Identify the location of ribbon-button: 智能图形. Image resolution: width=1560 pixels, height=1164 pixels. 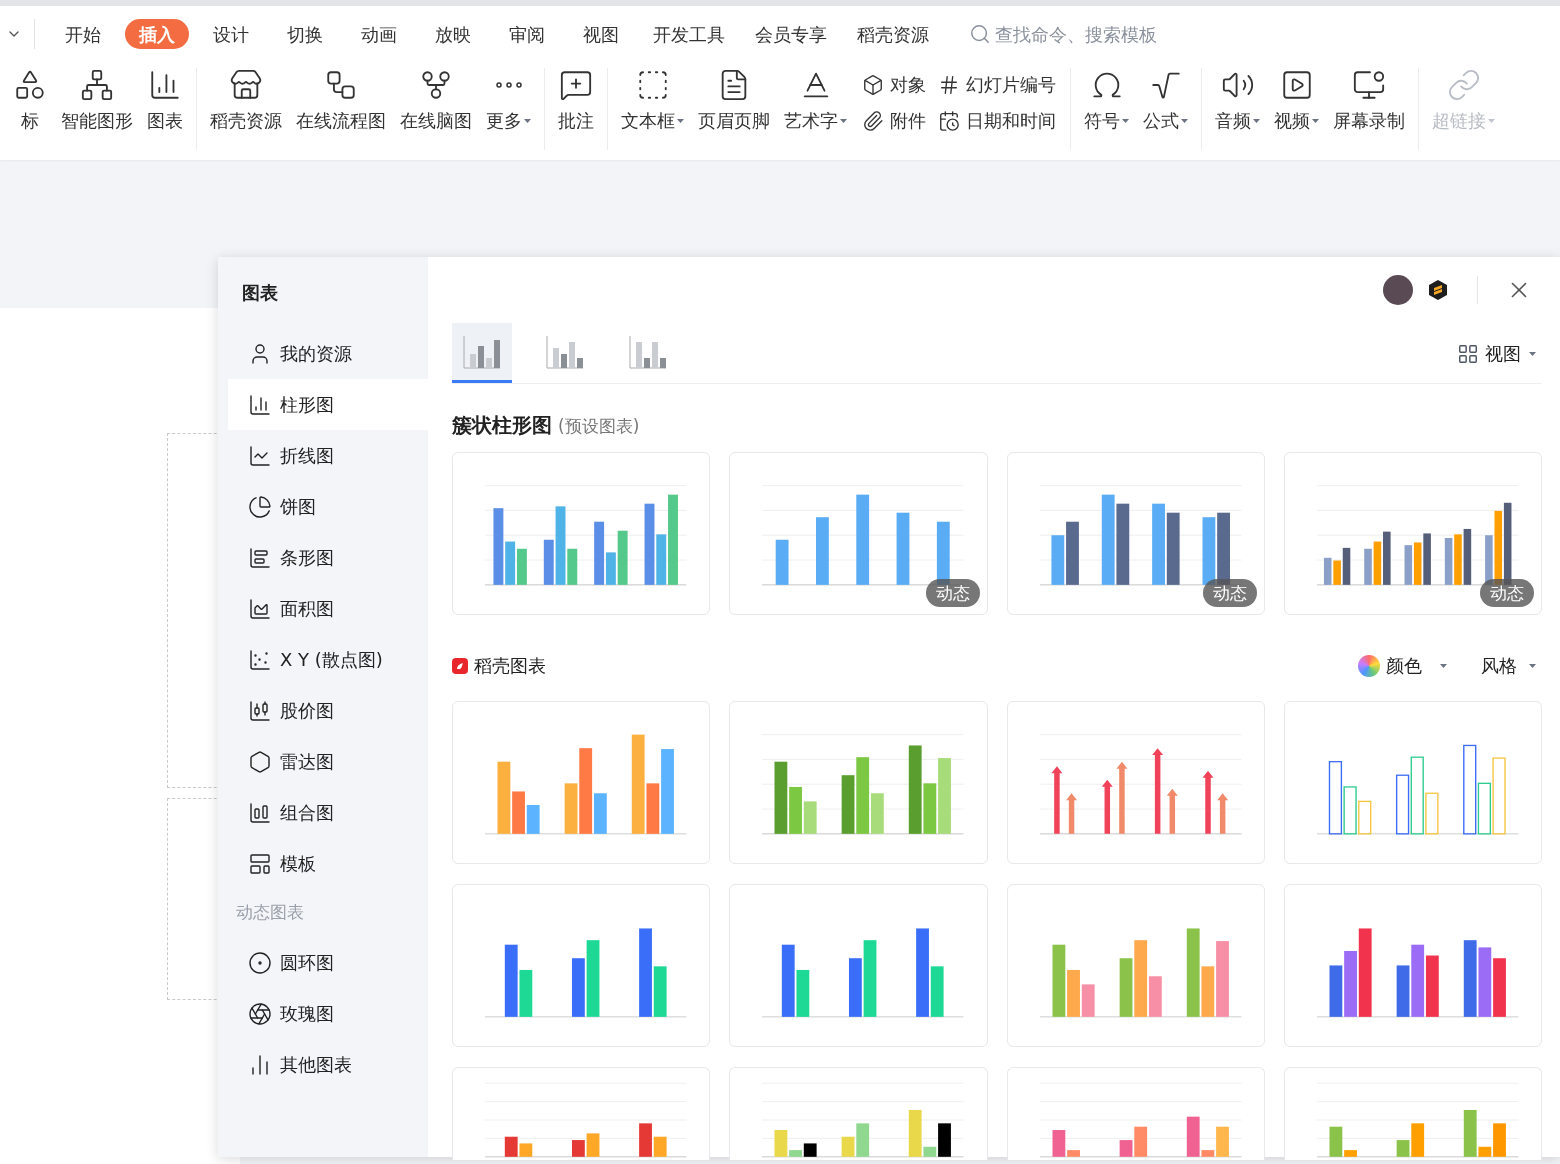
(97, 99).